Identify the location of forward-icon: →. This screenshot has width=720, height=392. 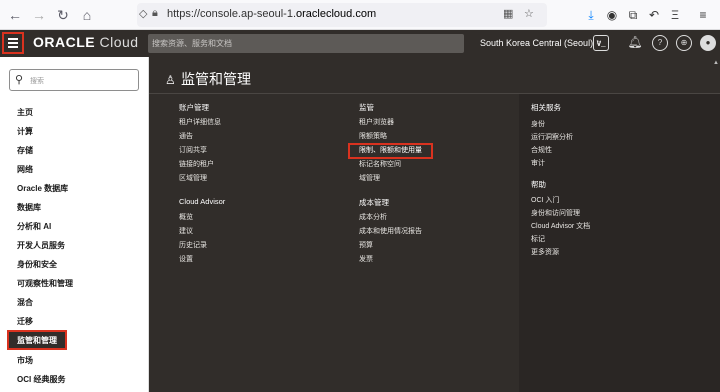
(39, 15).